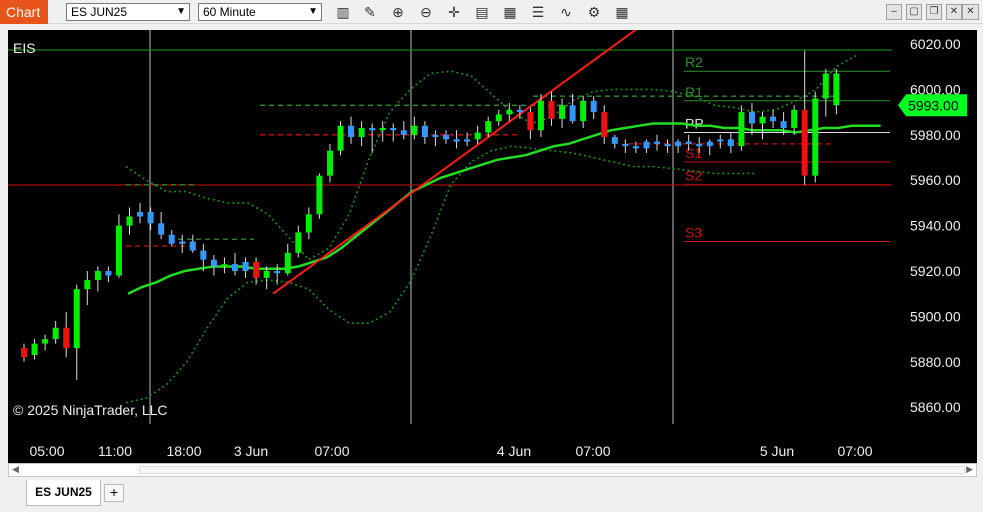 The width and height of the screenshot is (983, 512). What do you see at coordinates (538, 12) in the screenshot?
I see `properties-icon: ☰` at bounding box center [538, 12].